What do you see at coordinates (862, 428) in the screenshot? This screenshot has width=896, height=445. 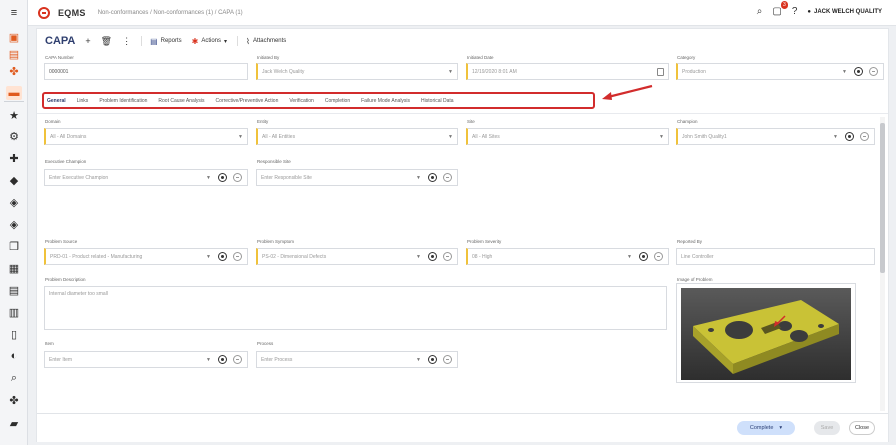 I see `close-button: Close` at bounding box center [862, 428].